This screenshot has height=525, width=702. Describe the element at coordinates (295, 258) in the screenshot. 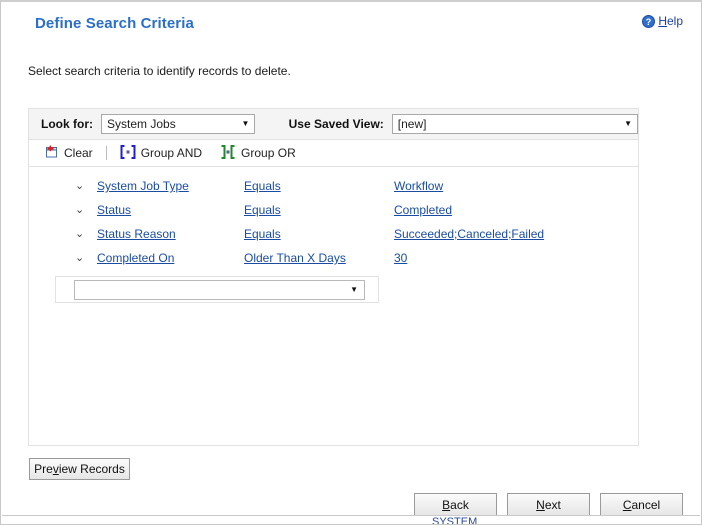

I see `criteria-operator-link: Older Than X Days` at that location.